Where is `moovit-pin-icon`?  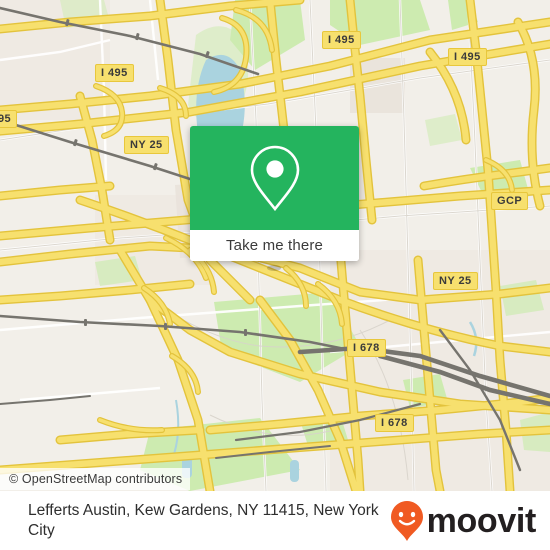 moovit-pin-icon is located at coordinates (406, 520).